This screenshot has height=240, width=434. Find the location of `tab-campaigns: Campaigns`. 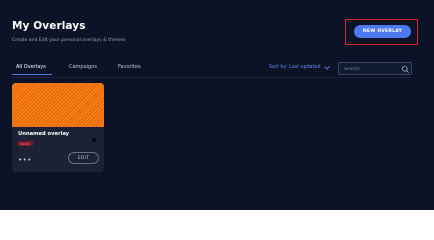

tab-campaigns: Campaigns is located at coordinates (83, 67).